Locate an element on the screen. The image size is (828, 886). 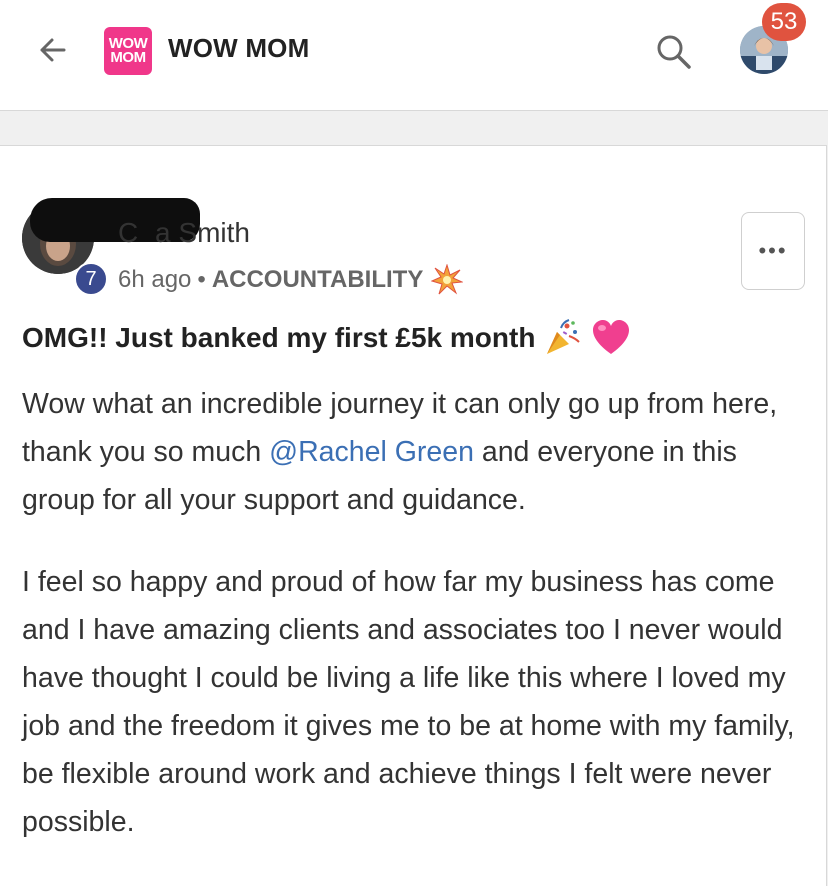
post-meta: 6h ago • ACCOUNTABILITY is located at coordinates (291, 280).